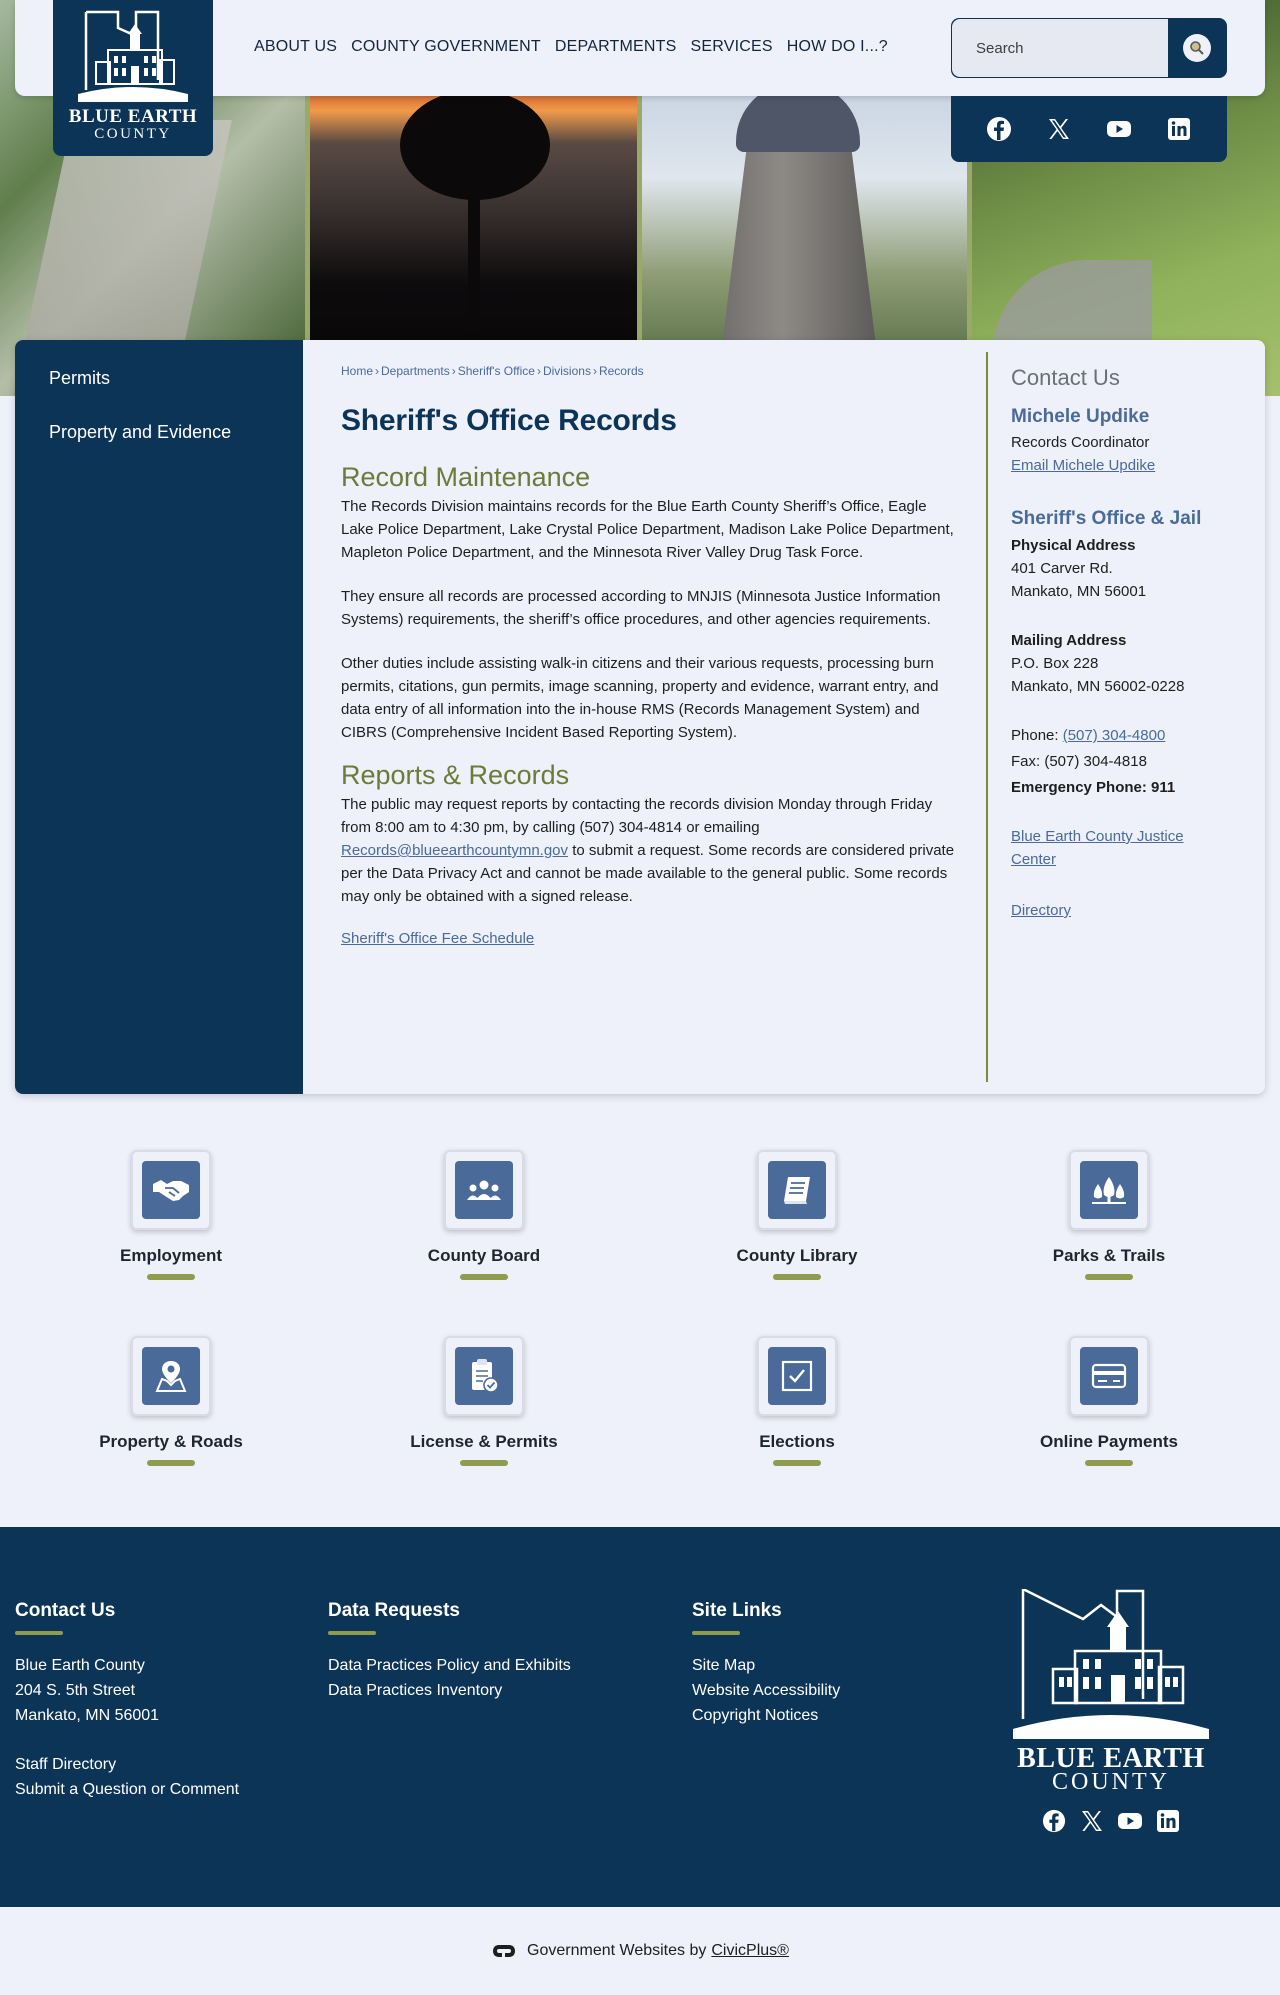  What do you see at coordinates (732, 47) in the screenshot?
I see `nav-services: SERVICES` at bounding box center [732, 47].